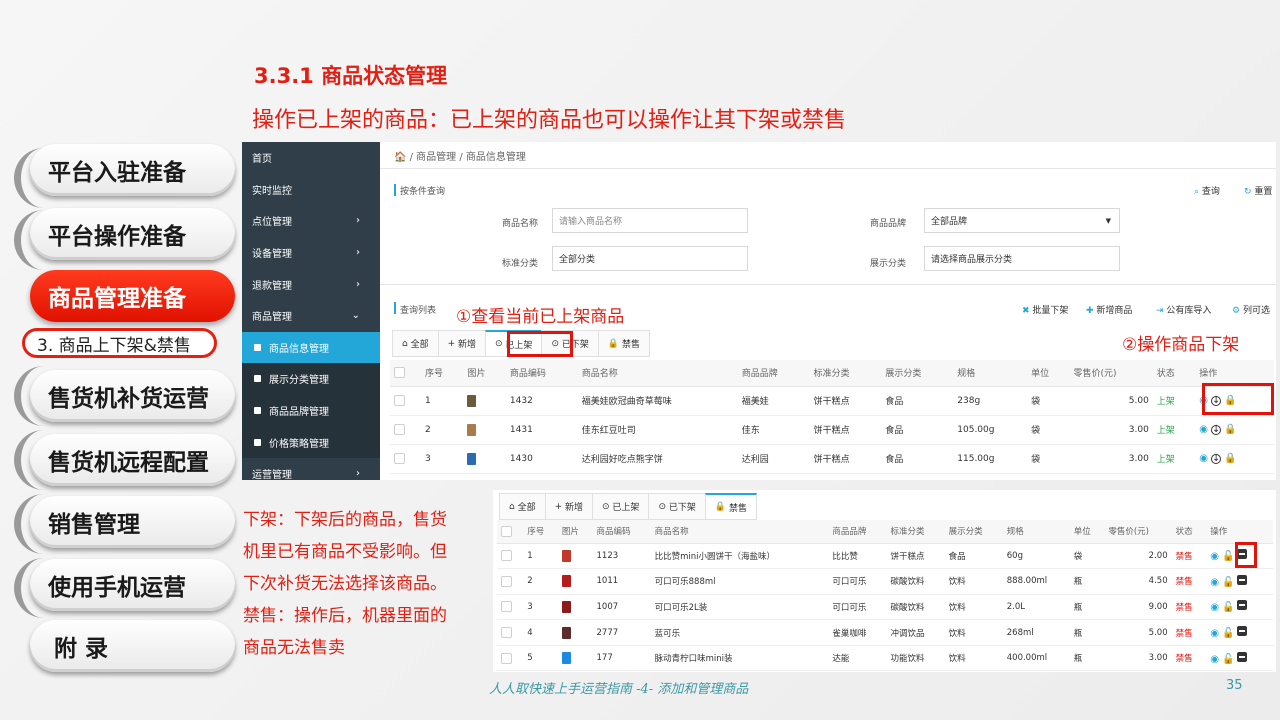 The height and width of the screenshot is (720, 1280). I want to click on nav-item-restock: 售货机补货运营, so click(132, 396).